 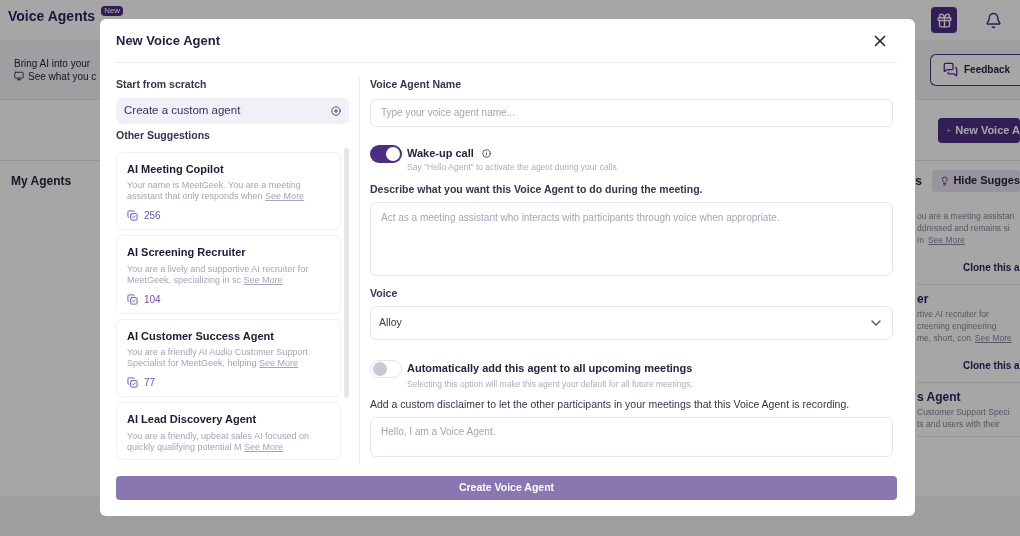 What do you see at coordinates (163, 135) in the screenshot?
I see `section-label: Other Suggestions` at bounding box center [163, 135].